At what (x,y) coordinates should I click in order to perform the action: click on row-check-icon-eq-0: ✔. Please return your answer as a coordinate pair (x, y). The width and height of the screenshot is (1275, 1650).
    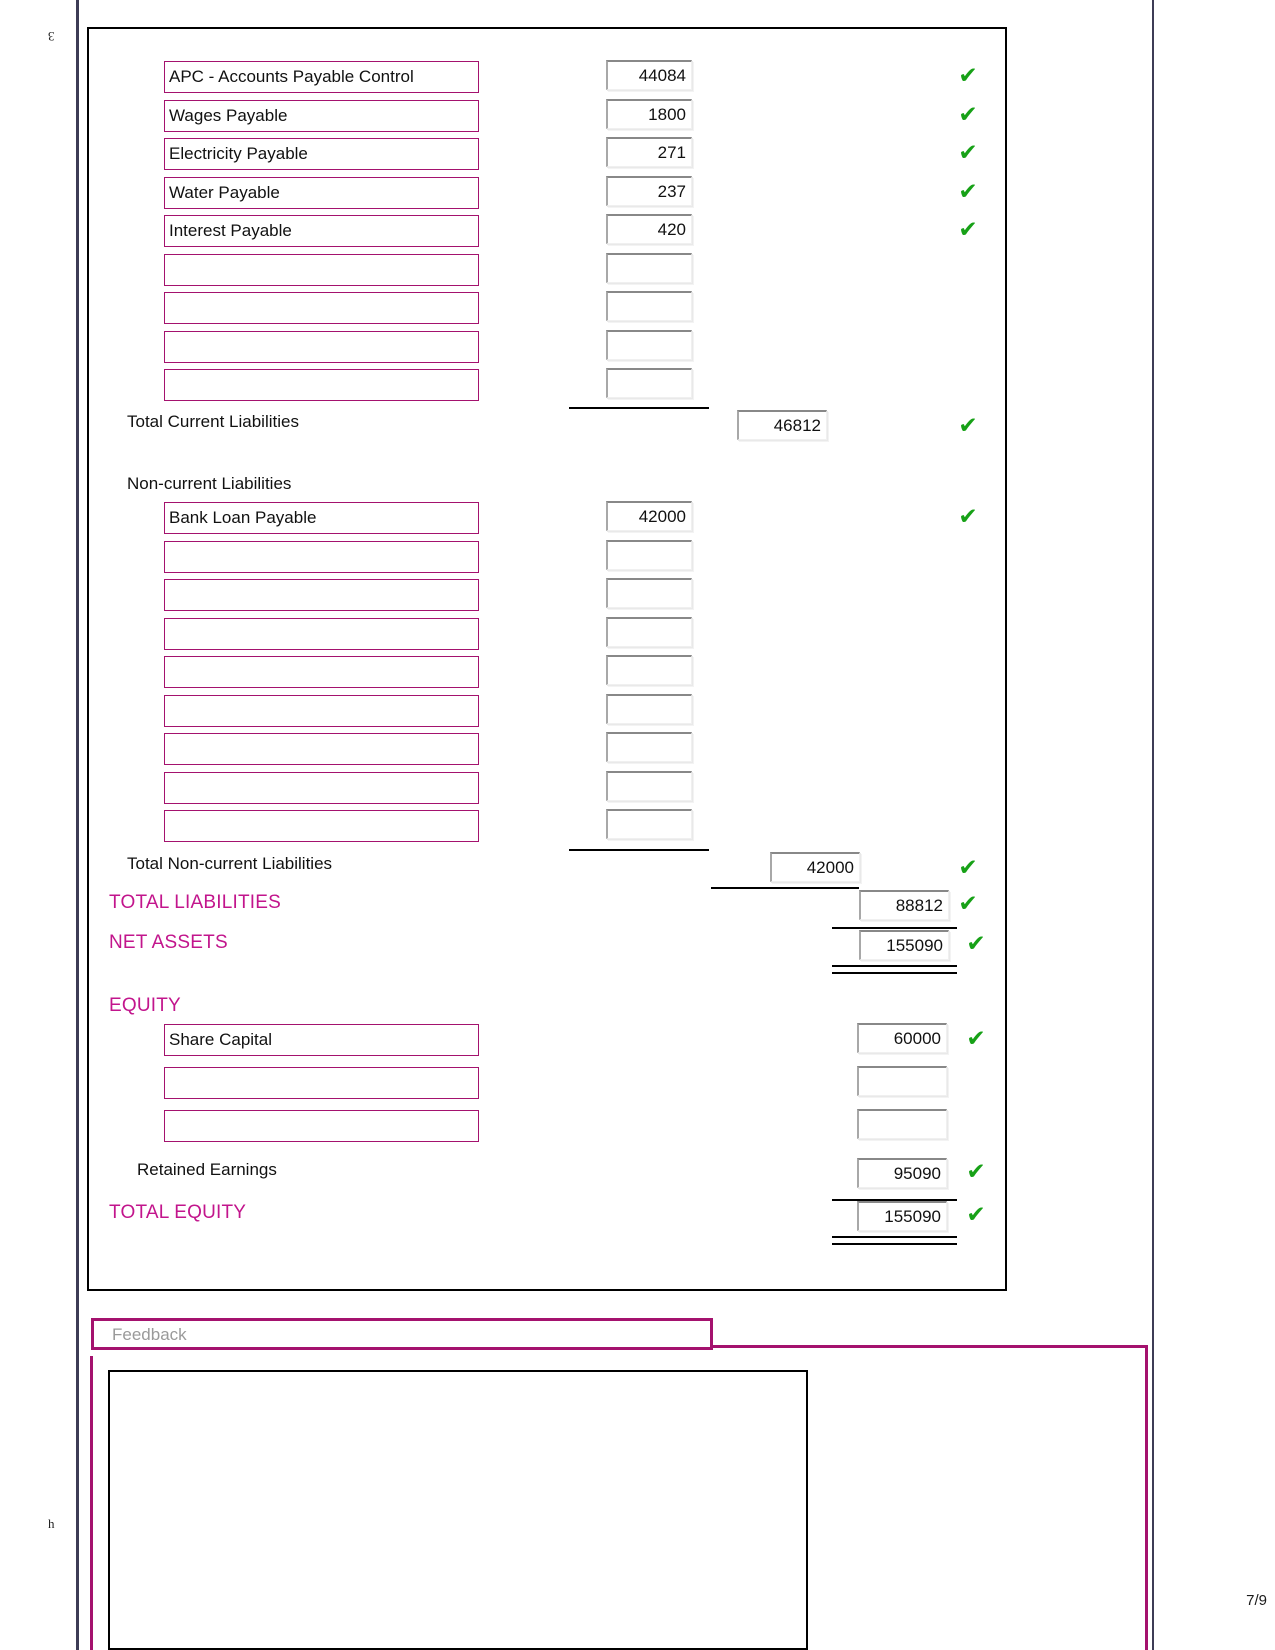
    Looking at the image, I should click on (976, 1039).